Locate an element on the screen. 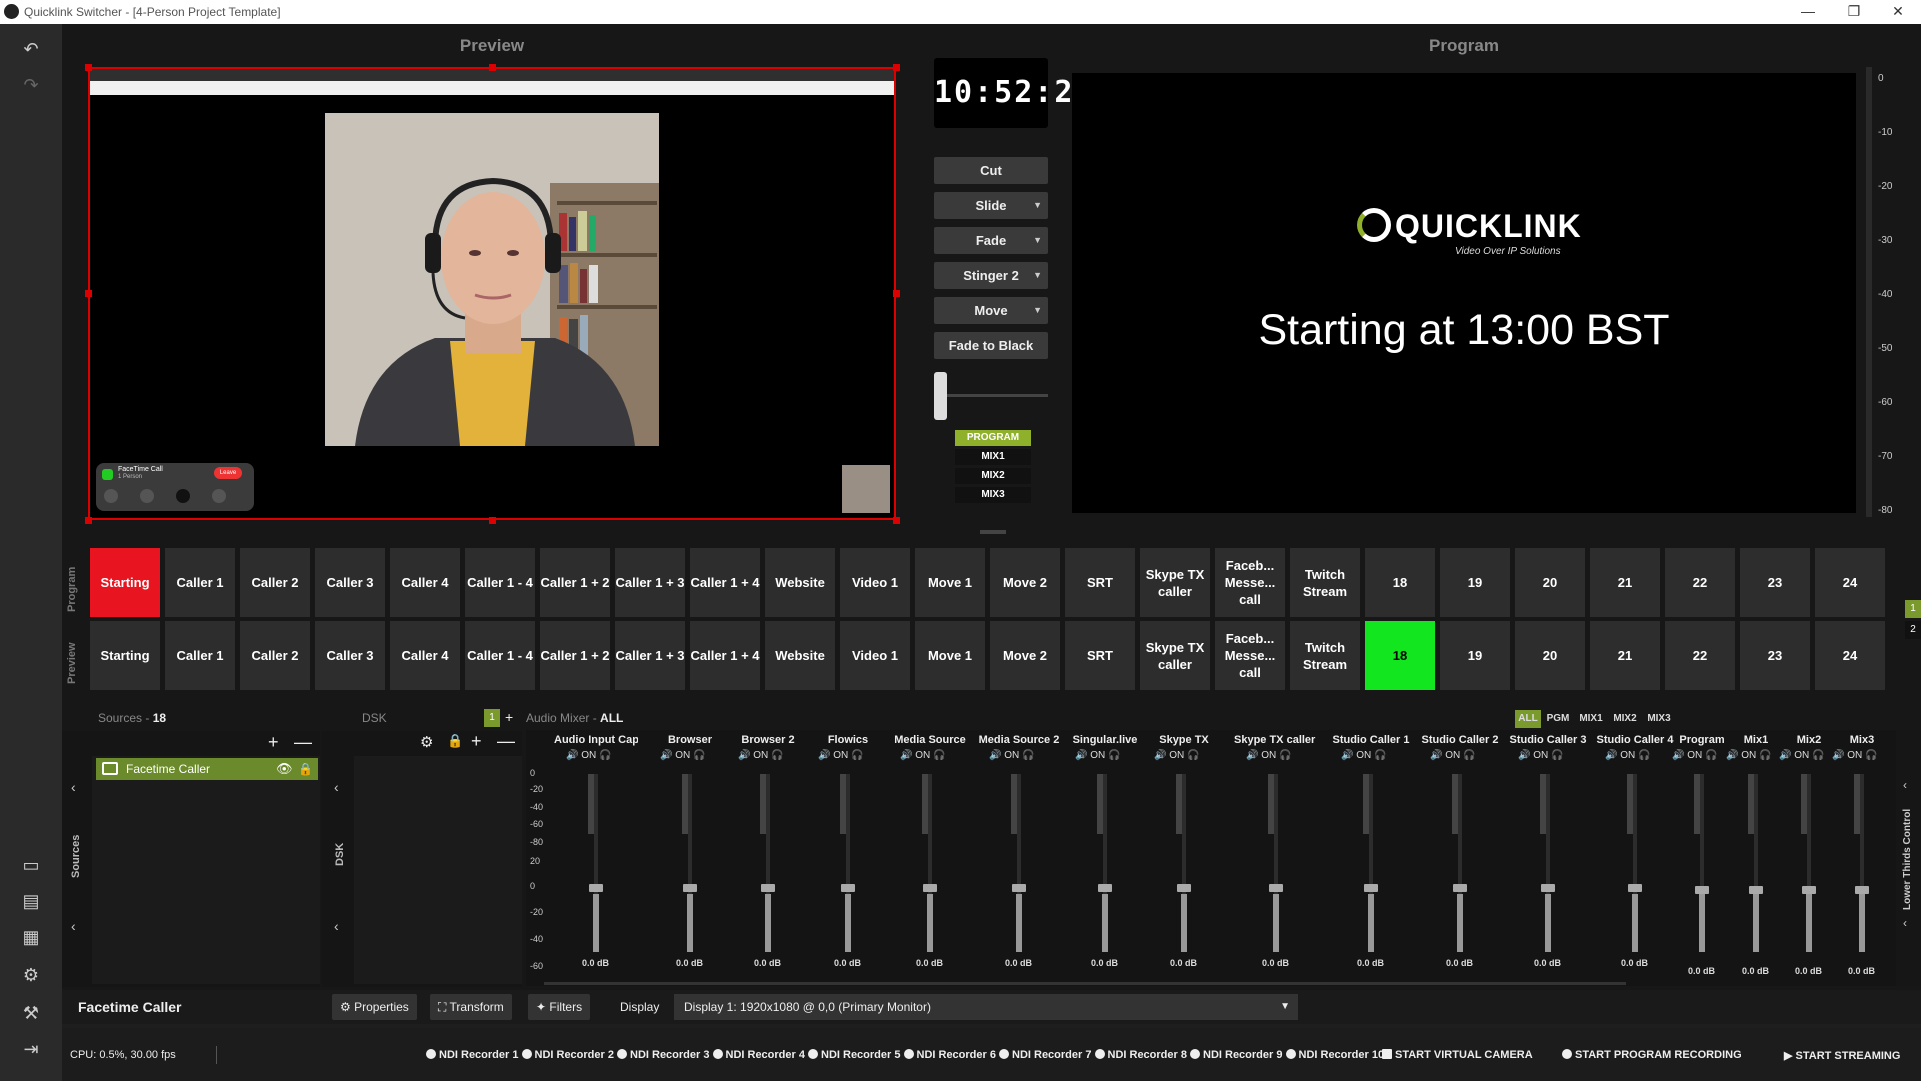  program-scene-button: SRT is located at coordinates (1100, 582).